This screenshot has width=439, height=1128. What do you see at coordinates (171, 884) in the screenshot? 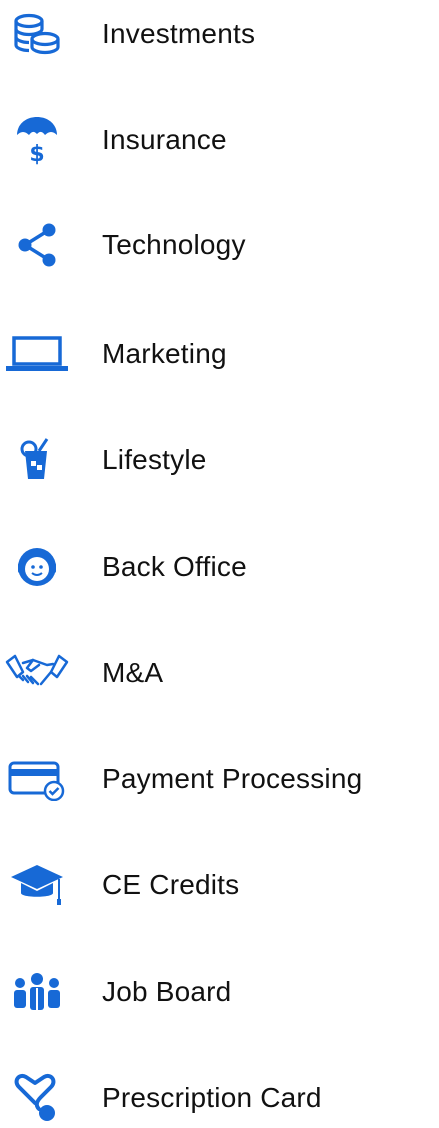
I see `menu-item-label: CE Credits` at bounding box center [171, 884].